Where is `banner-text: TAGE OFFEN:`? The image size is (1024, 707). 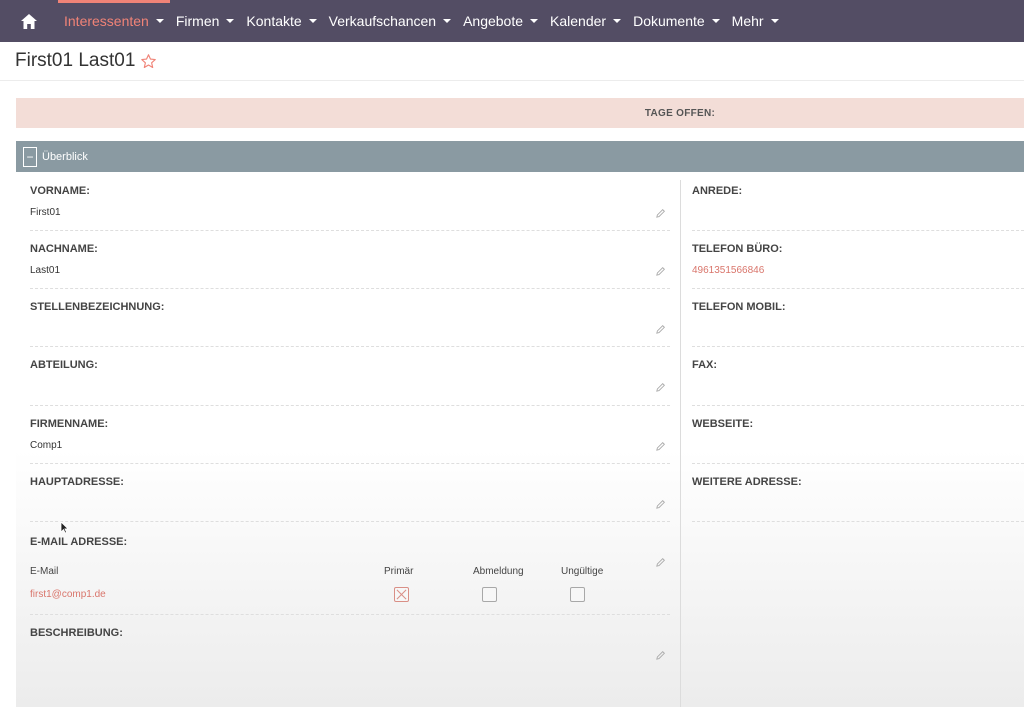 banner-text: TAGE OFFEN: is located at coordinates (680, 113).